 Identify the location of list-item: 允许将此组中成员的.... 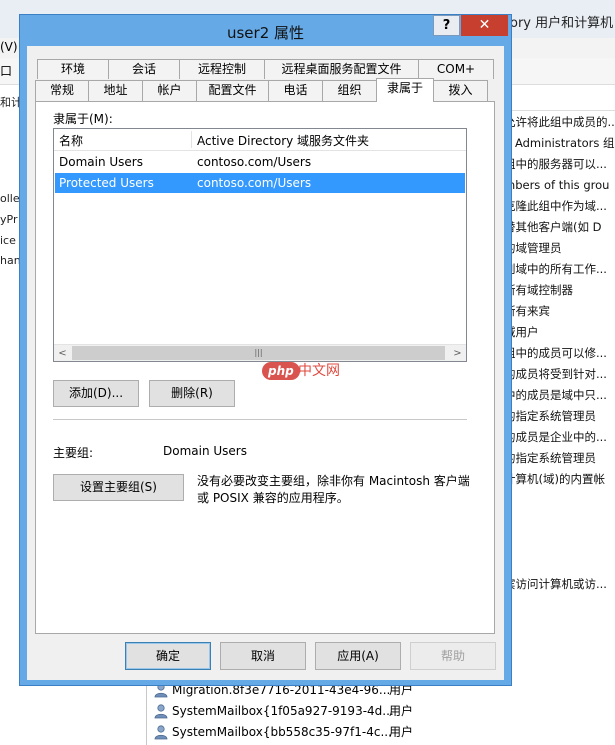
(559, 122).